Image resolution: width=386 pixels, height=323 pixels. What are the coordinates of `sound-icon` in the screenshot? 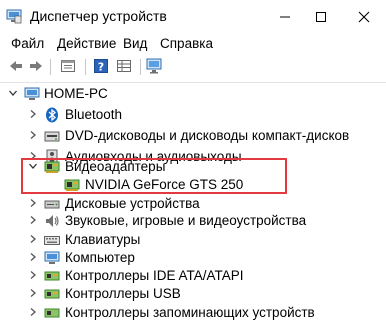 It's located at (52, 221).